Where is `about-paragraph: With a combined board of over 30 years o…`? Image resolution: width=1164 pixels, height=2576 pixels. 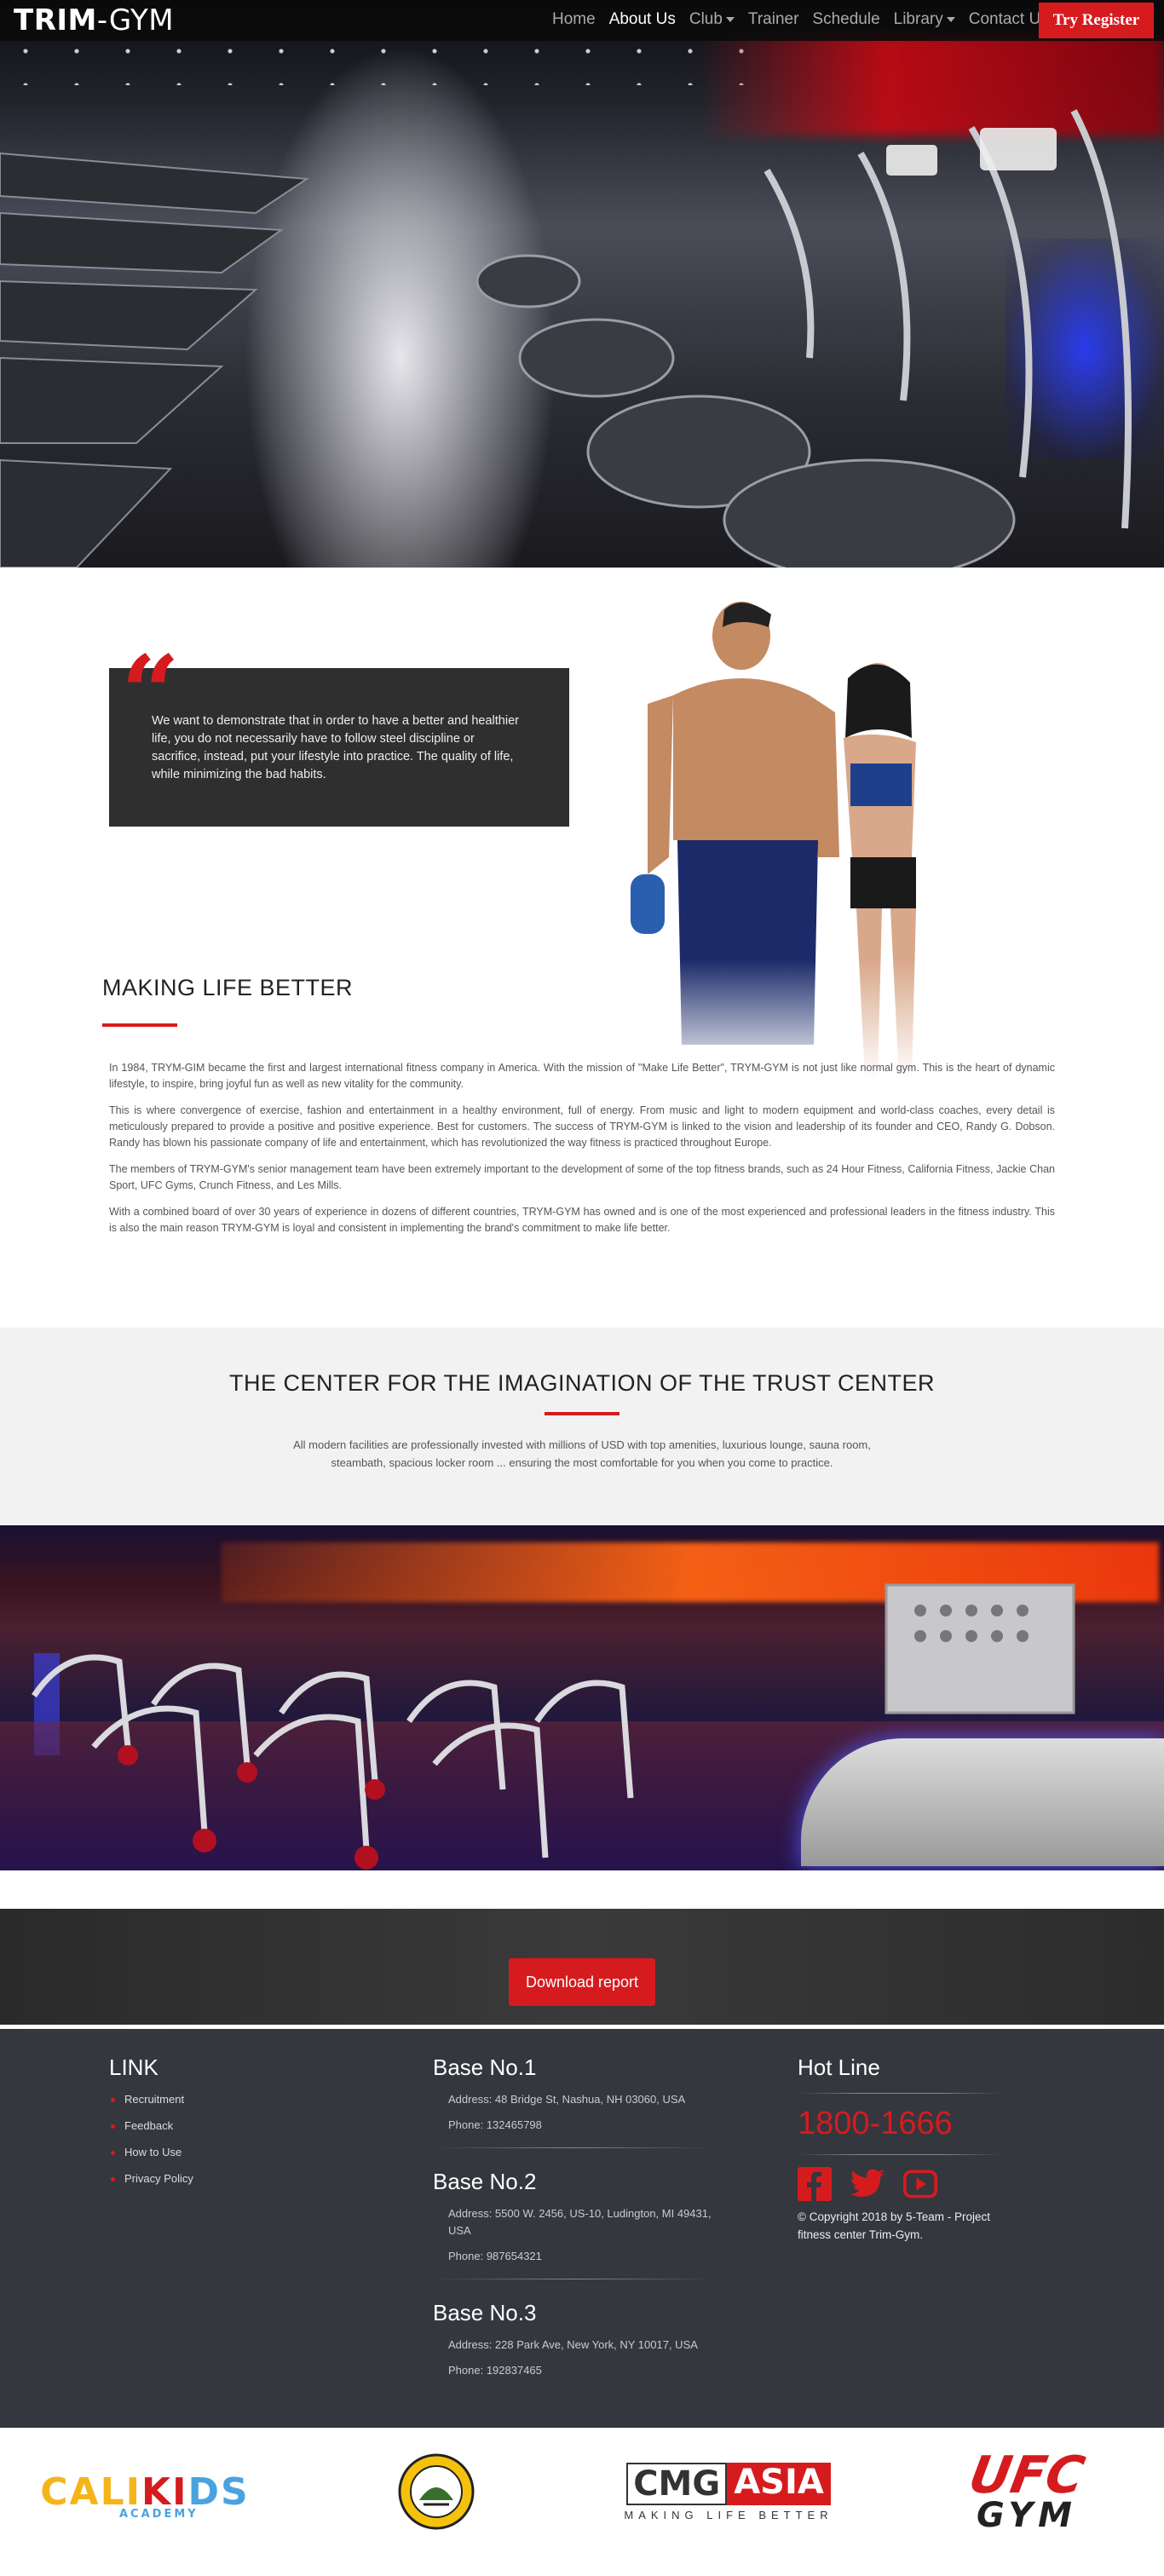 about-paragraph: With a combined board of over 30 years o… is located at coordinates (582, 1220).